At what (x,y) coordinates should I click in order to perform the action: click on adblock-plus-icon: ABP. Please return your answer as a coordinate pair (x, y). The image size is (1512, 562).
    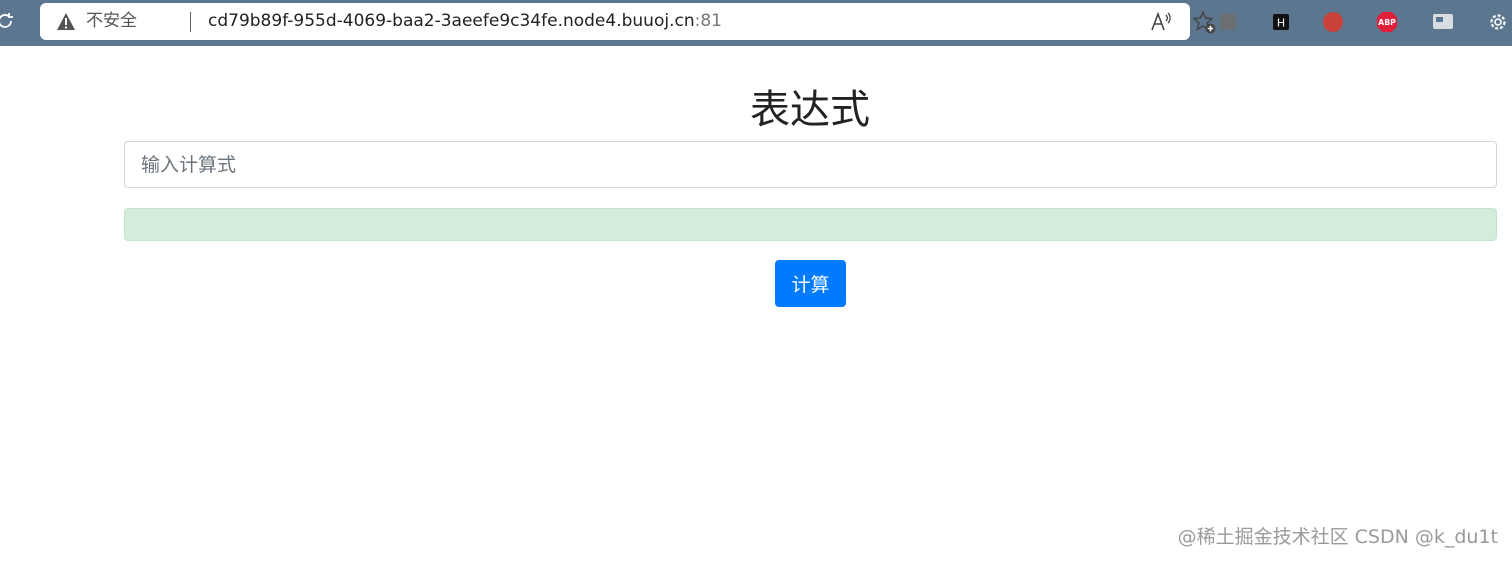
    Looking at the image, I should click on (1387, 22).